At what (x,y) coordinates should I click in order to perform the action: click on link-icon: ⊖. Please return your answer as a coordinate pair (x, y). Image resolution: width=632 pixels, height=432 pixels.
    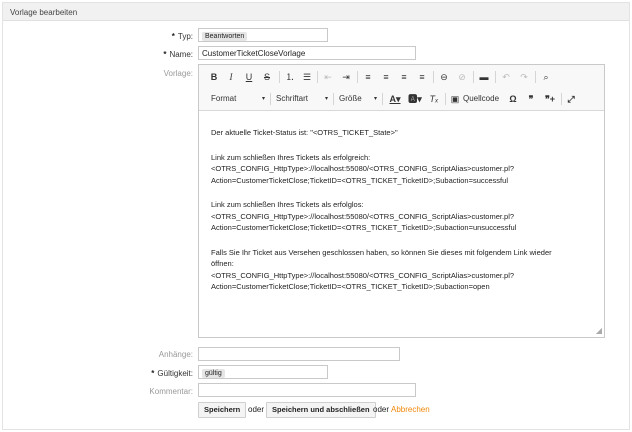
    Looking at the image, I should click on (444, 77).